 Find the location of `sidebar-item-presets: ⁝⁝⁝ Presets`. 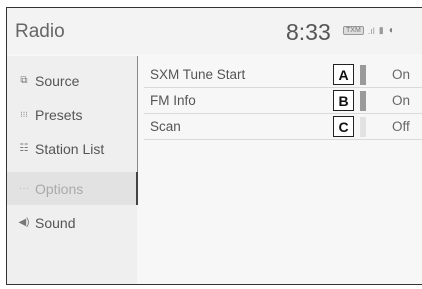

sidebar-item-presets: ⁝⁝⁝ Presets is located at coordinates (72, 114).